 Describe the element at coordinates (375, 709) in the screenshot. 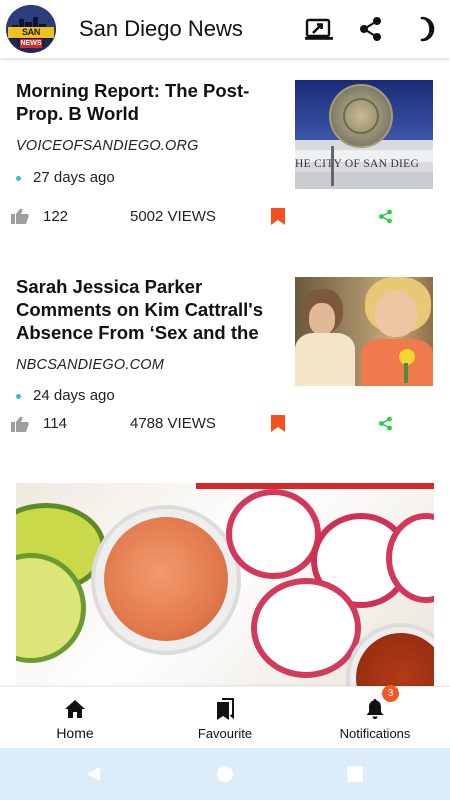

I see `bell-icon` at that location.